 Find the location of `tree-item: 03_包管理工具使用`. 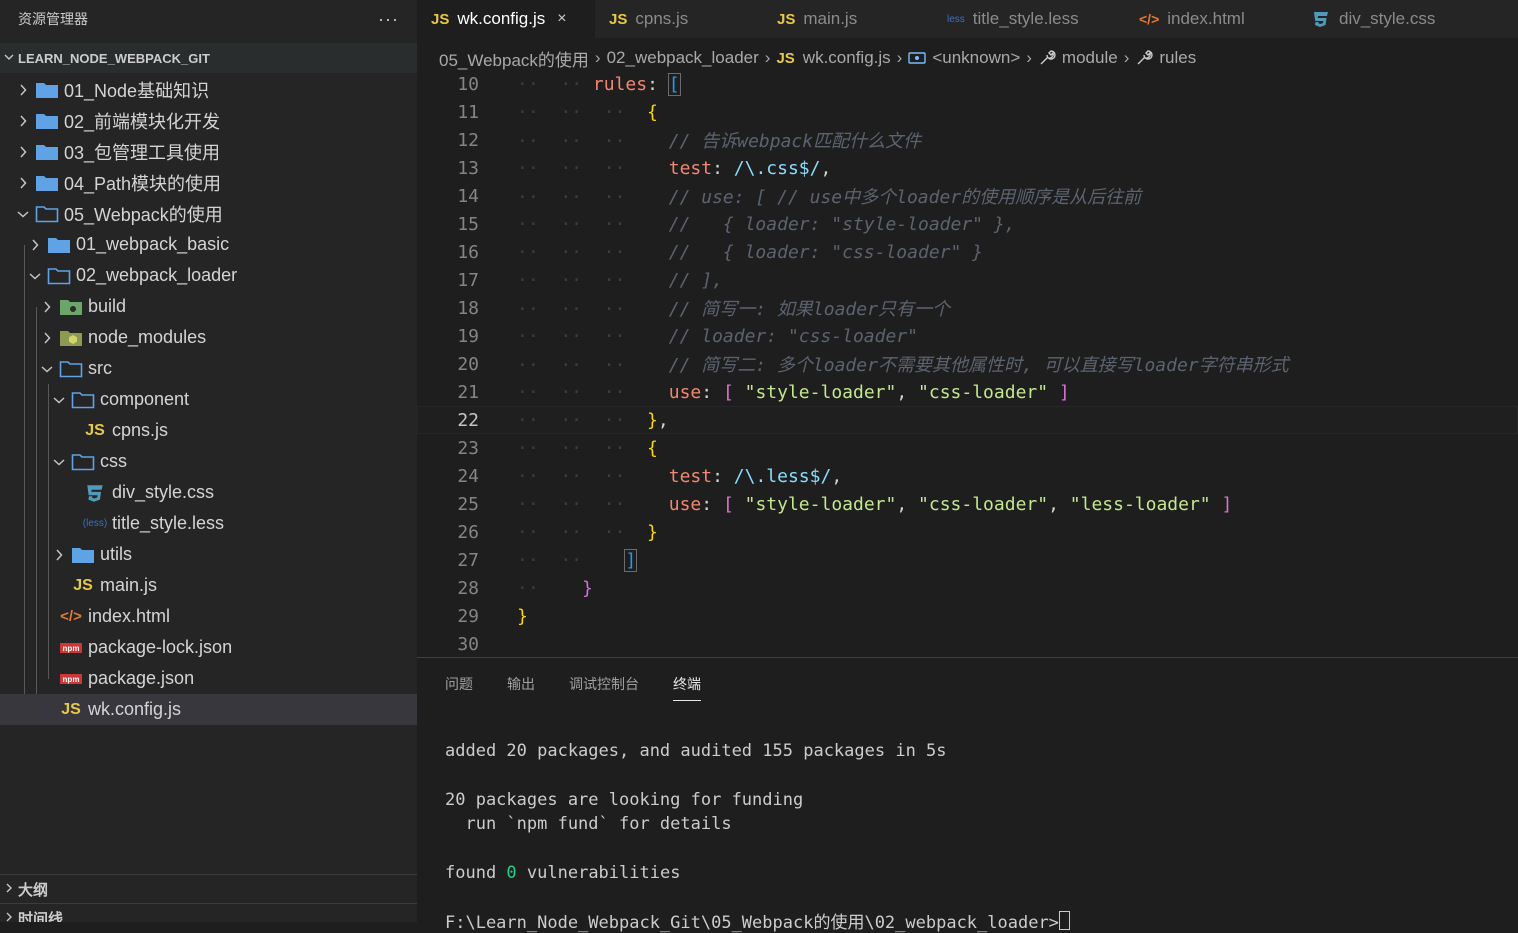

tree-item: 03_包管理工具使用 is located at coordinates (208, 151).